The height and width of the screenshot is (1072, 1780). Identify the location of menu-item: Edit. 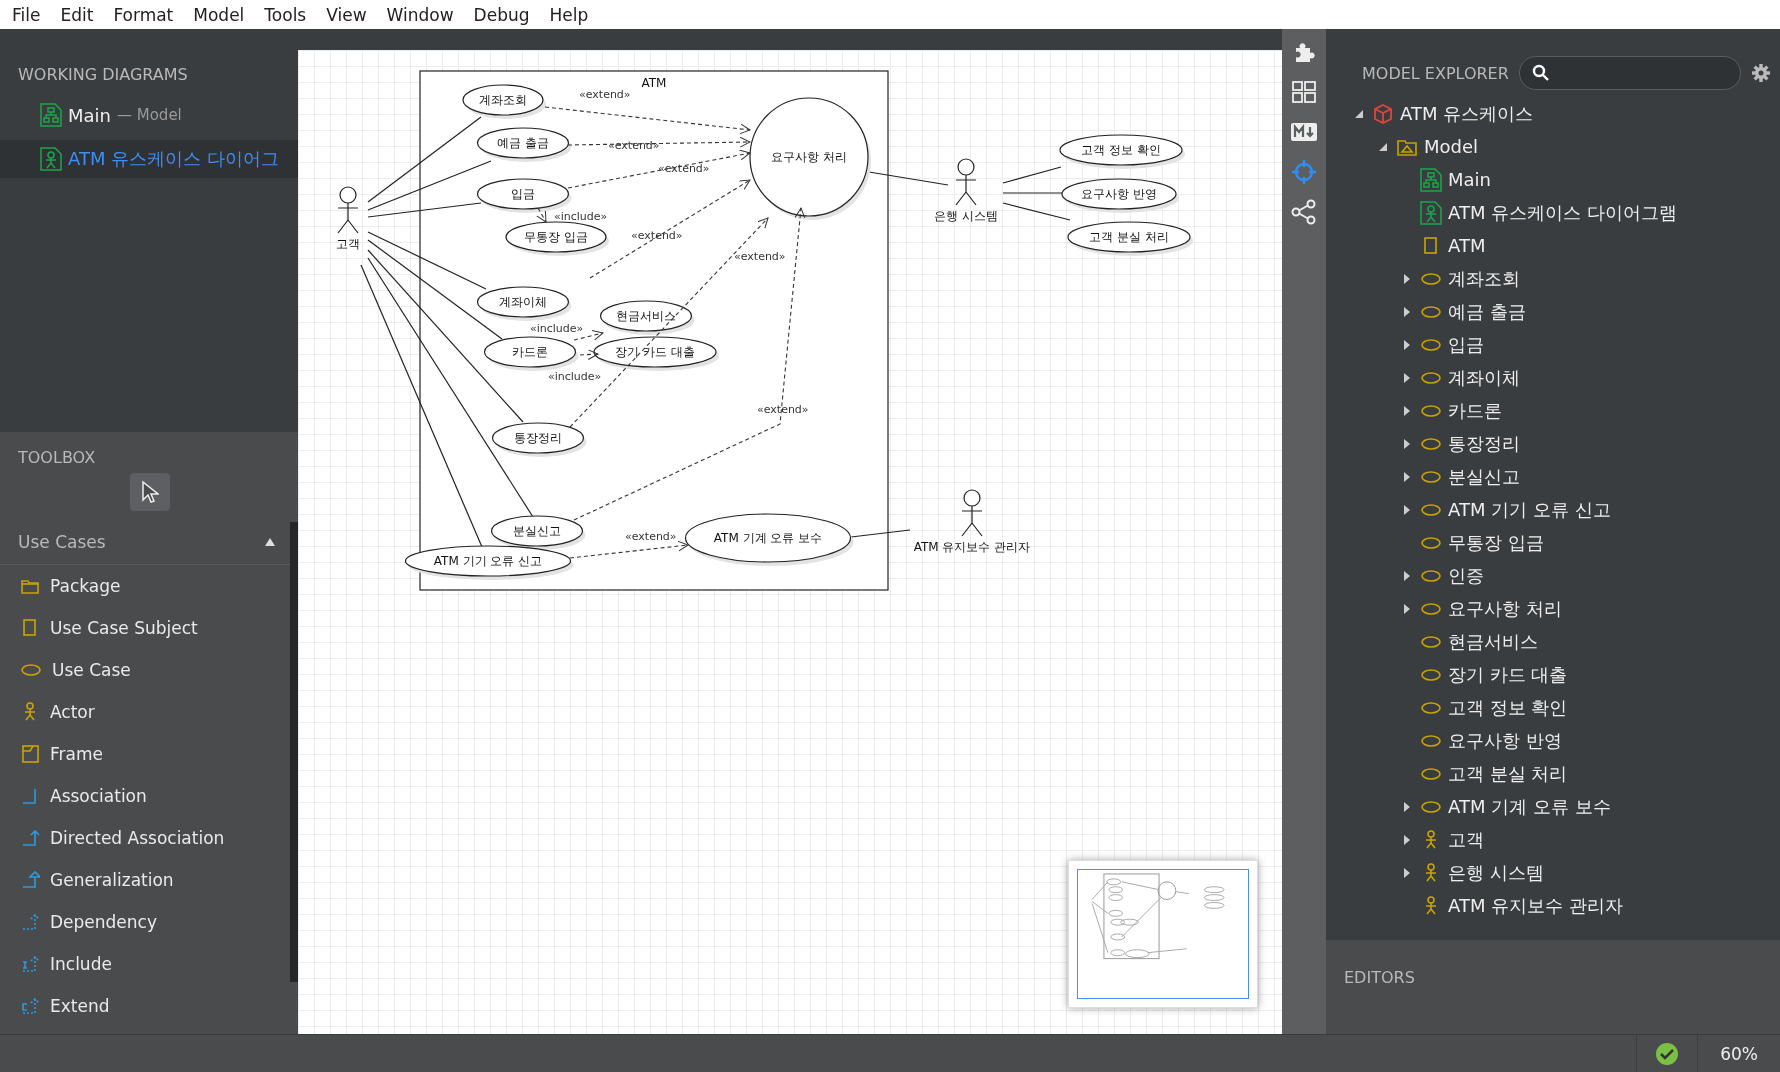
(77, 14).